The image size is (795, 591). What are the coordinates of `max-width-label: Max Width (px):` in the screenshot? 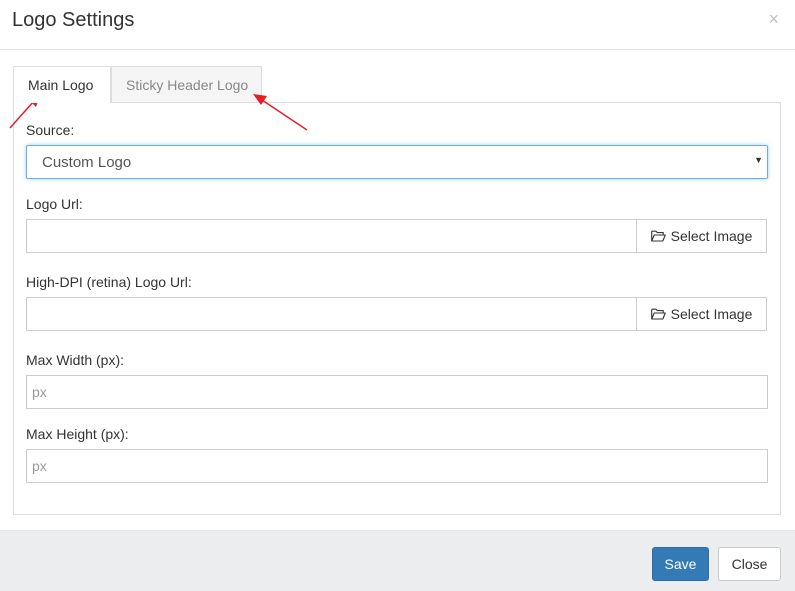 It's located at (75, 360).